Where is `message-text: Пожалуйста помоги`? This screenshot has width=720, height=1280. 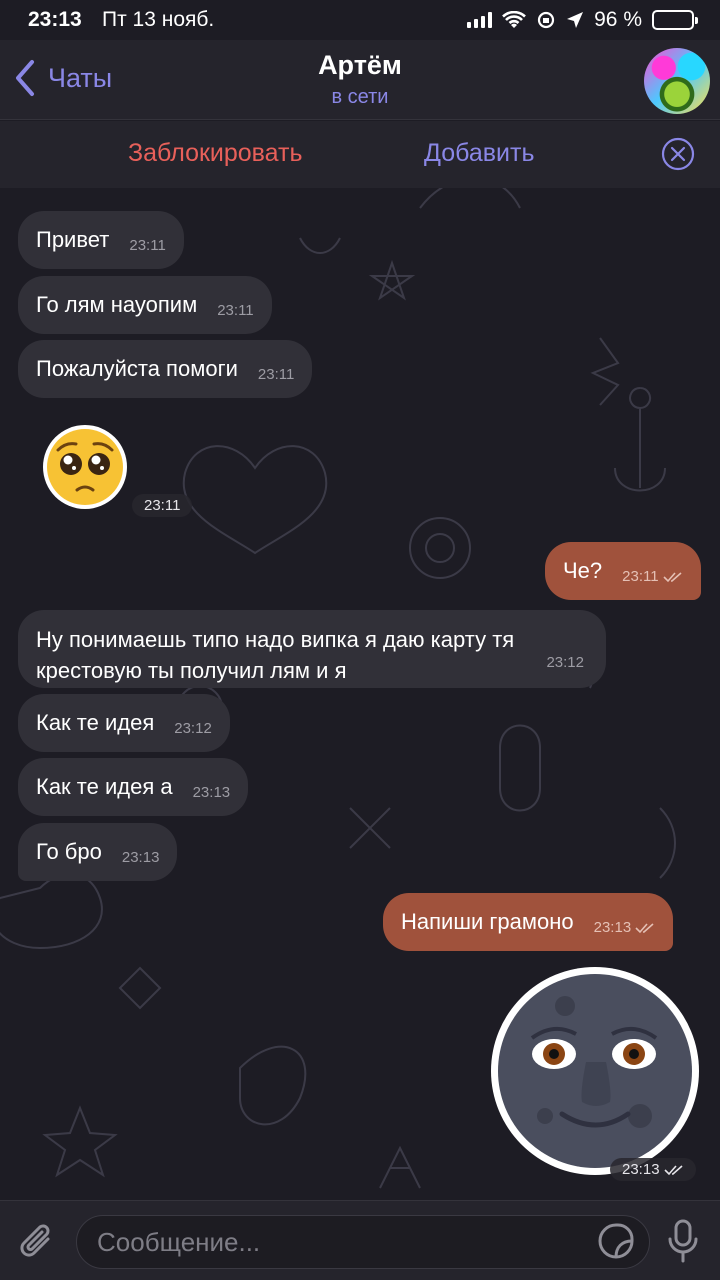 message-text: Пожалуйста помоги is located at coordinates (137, 368).